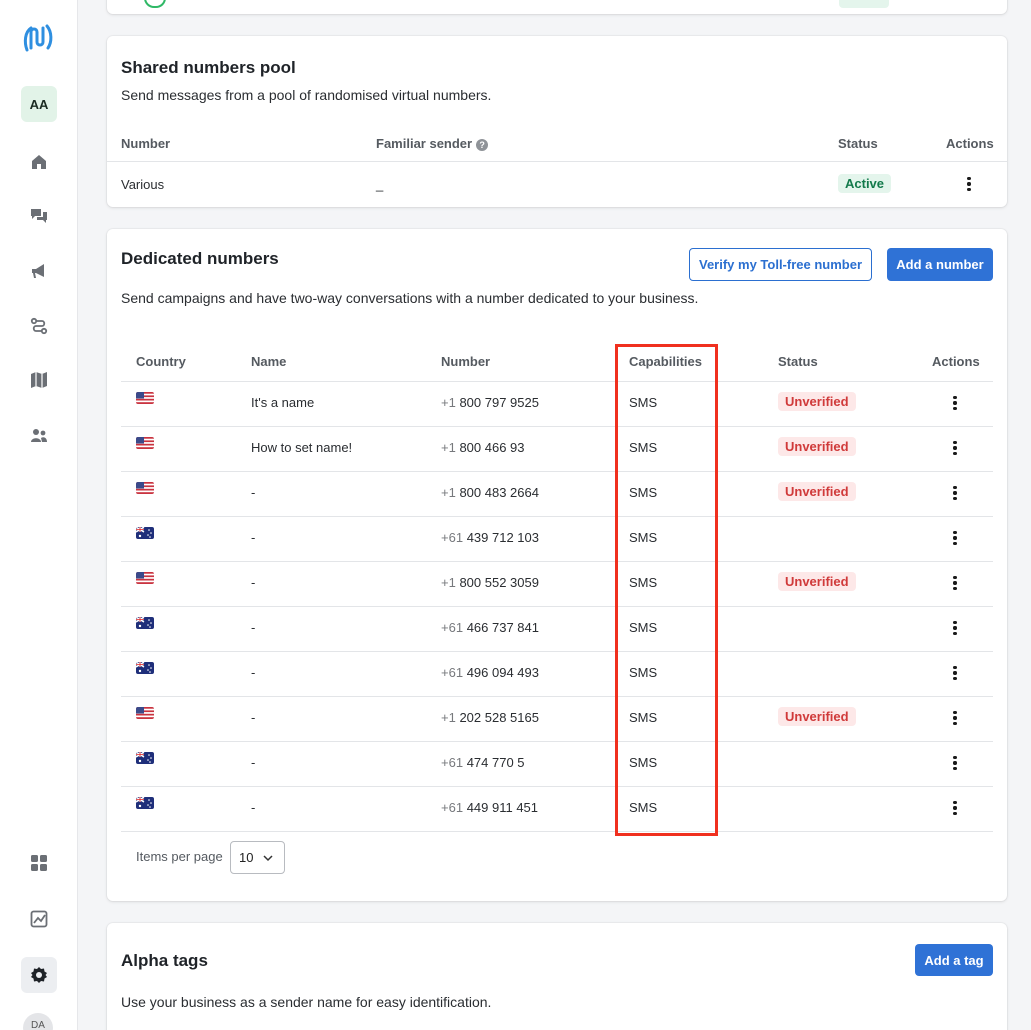 The image size is (1031, 1030). Describe the element at coordinates (39, 104) in the screenshot. I see `workspace-avatar: AA` at that location.